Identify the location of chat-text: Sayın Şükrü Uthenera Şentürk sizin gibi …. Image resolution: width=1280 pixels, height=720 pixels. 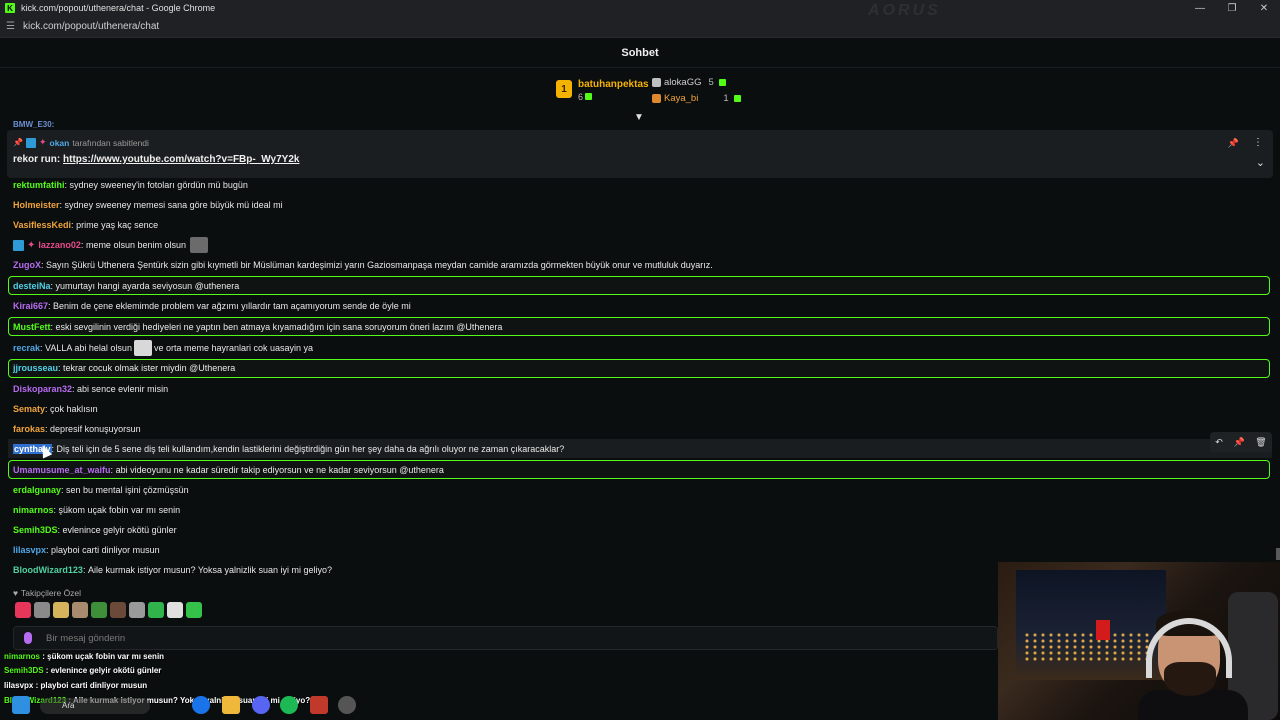
(379, 265).